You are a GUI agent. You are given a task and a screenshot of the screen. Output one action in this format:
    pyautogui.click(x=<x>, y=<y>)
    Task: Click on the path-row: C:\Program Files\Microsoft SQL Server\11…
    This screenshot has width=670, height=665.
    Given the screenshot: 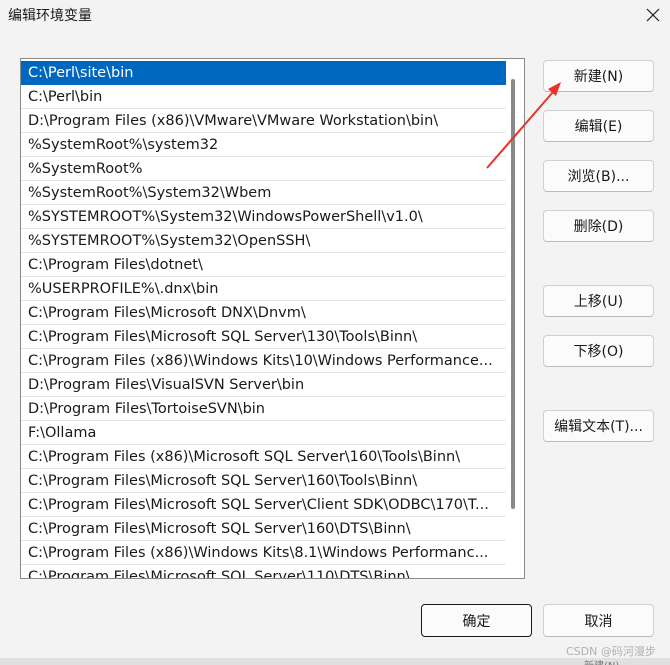 What is the action you would take?
    pyautogui.click(x=263, y=571)
    